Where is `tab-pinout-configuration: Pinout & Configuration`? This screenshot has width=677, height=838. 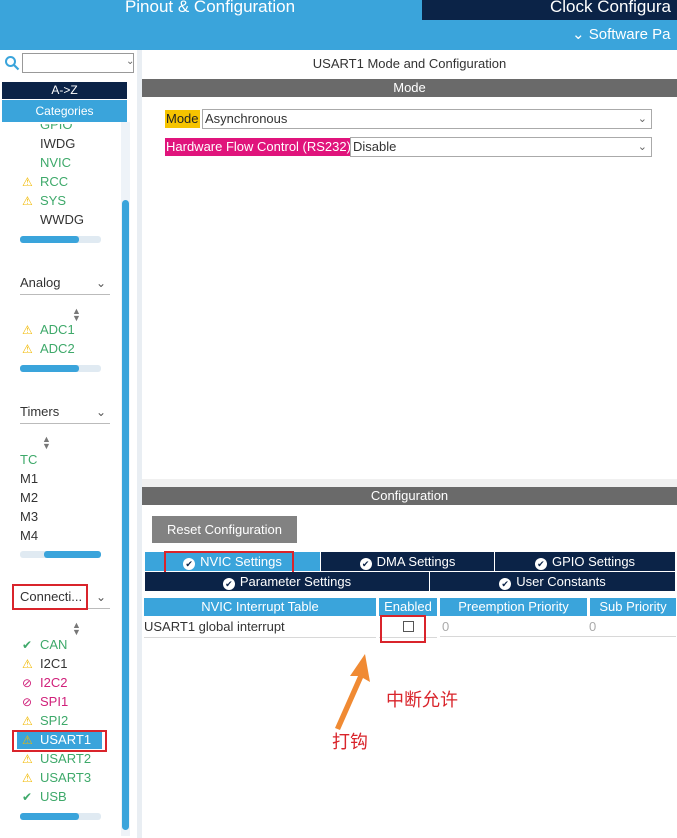
tab-pinout-configuration: Pinout & Configuration is located at coordinates (210, 10).